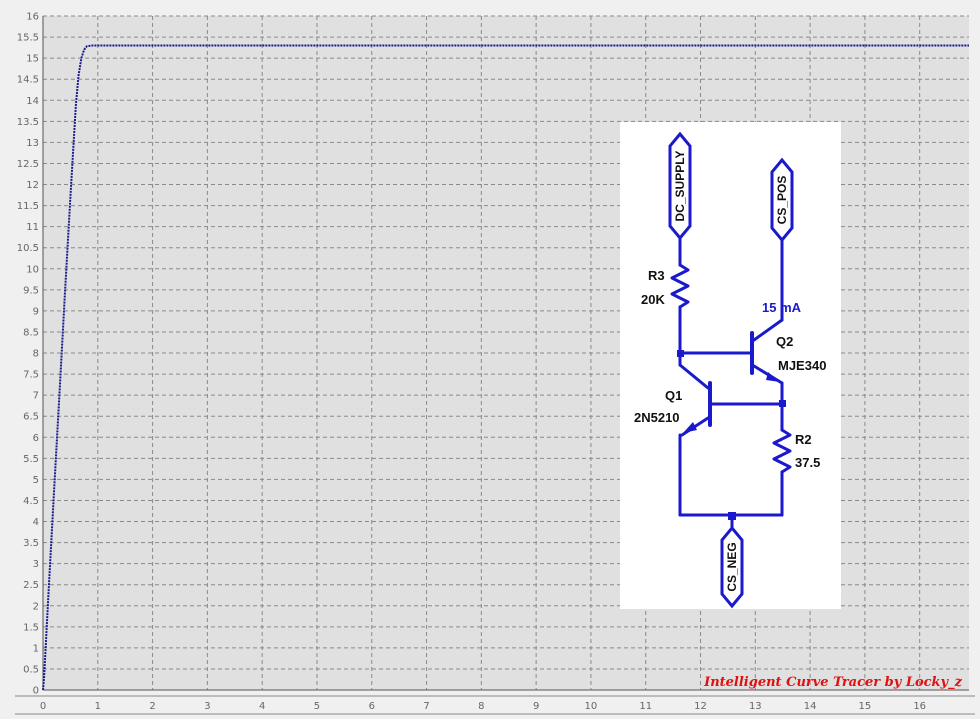 This screenshot has width=980, height=719. Describe the element at coordinates (36, 354) in the screenshot. I see `y-tick-label: 8` at that location.